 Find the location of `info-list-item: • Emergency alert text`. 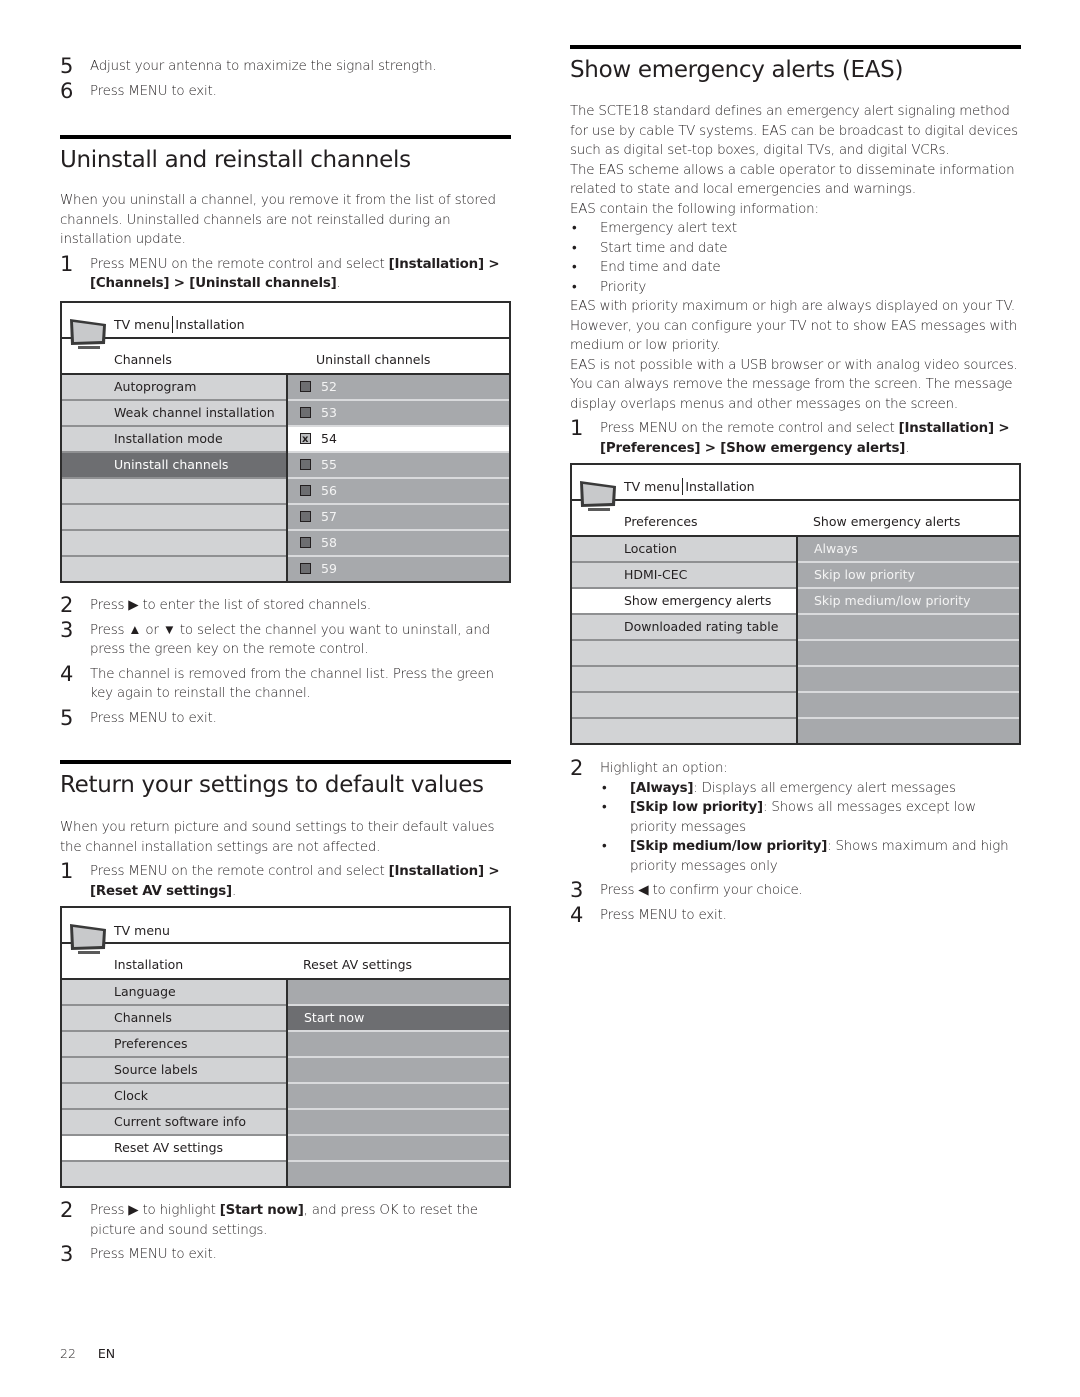

info-list-item: • Emergency alert text is located at coordinates (654, 228).